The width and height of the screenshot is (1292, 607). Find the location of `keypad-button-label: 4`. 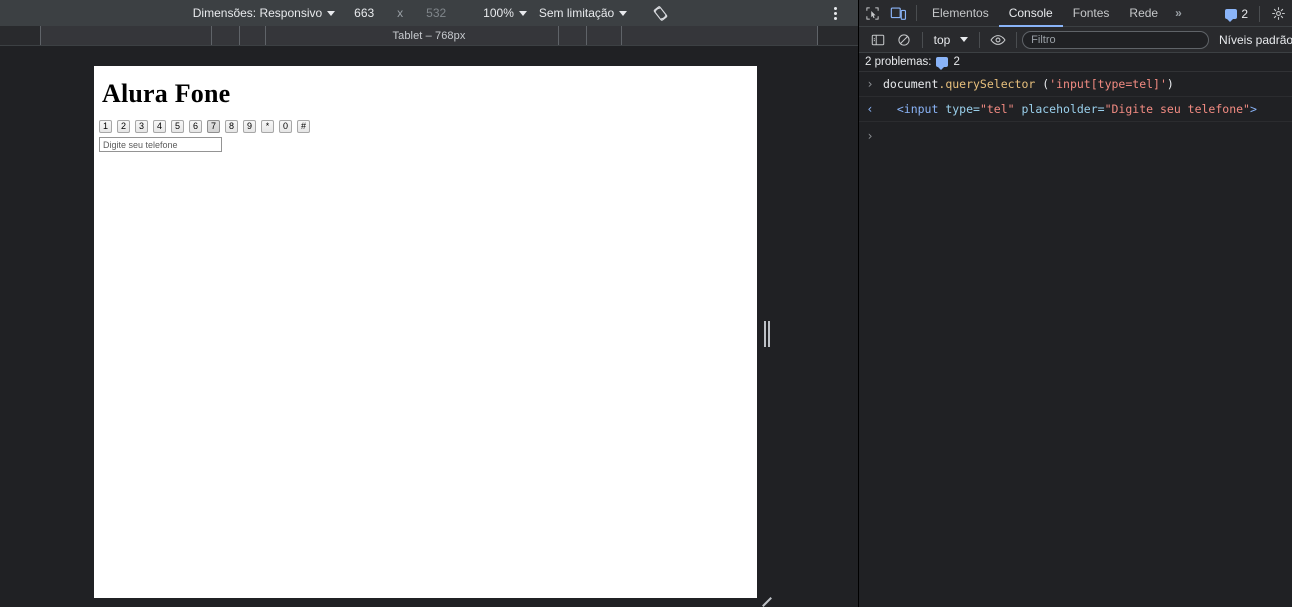

keypad-button-label: 4 is located at coordinates (159, 126).